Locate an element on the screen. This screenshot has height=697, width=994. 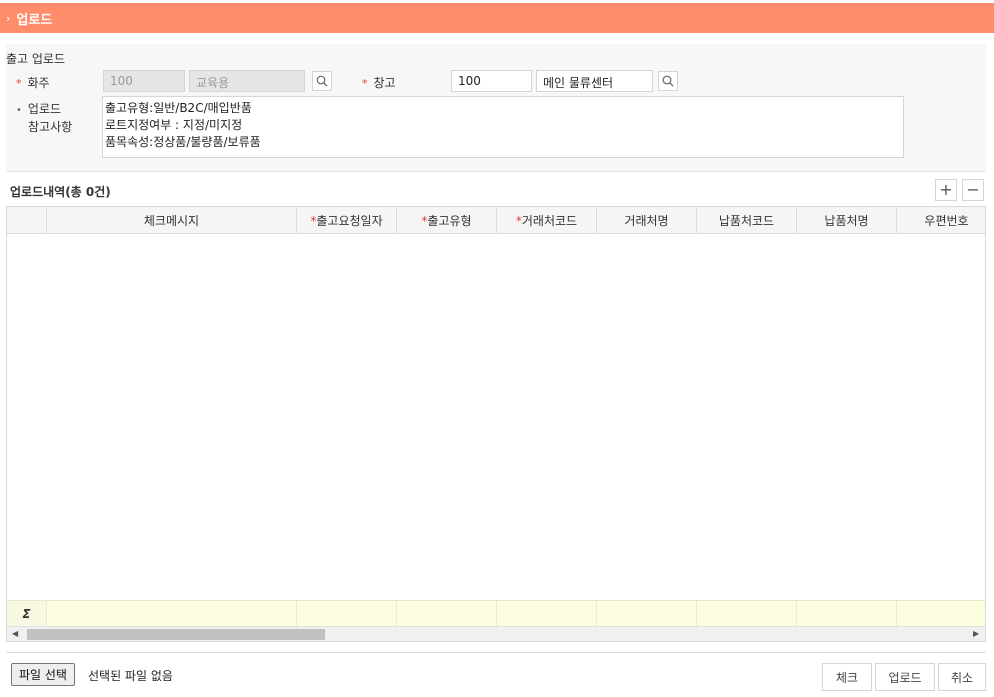
column-header: 체크메시지 is located at coordinates (172, 220).